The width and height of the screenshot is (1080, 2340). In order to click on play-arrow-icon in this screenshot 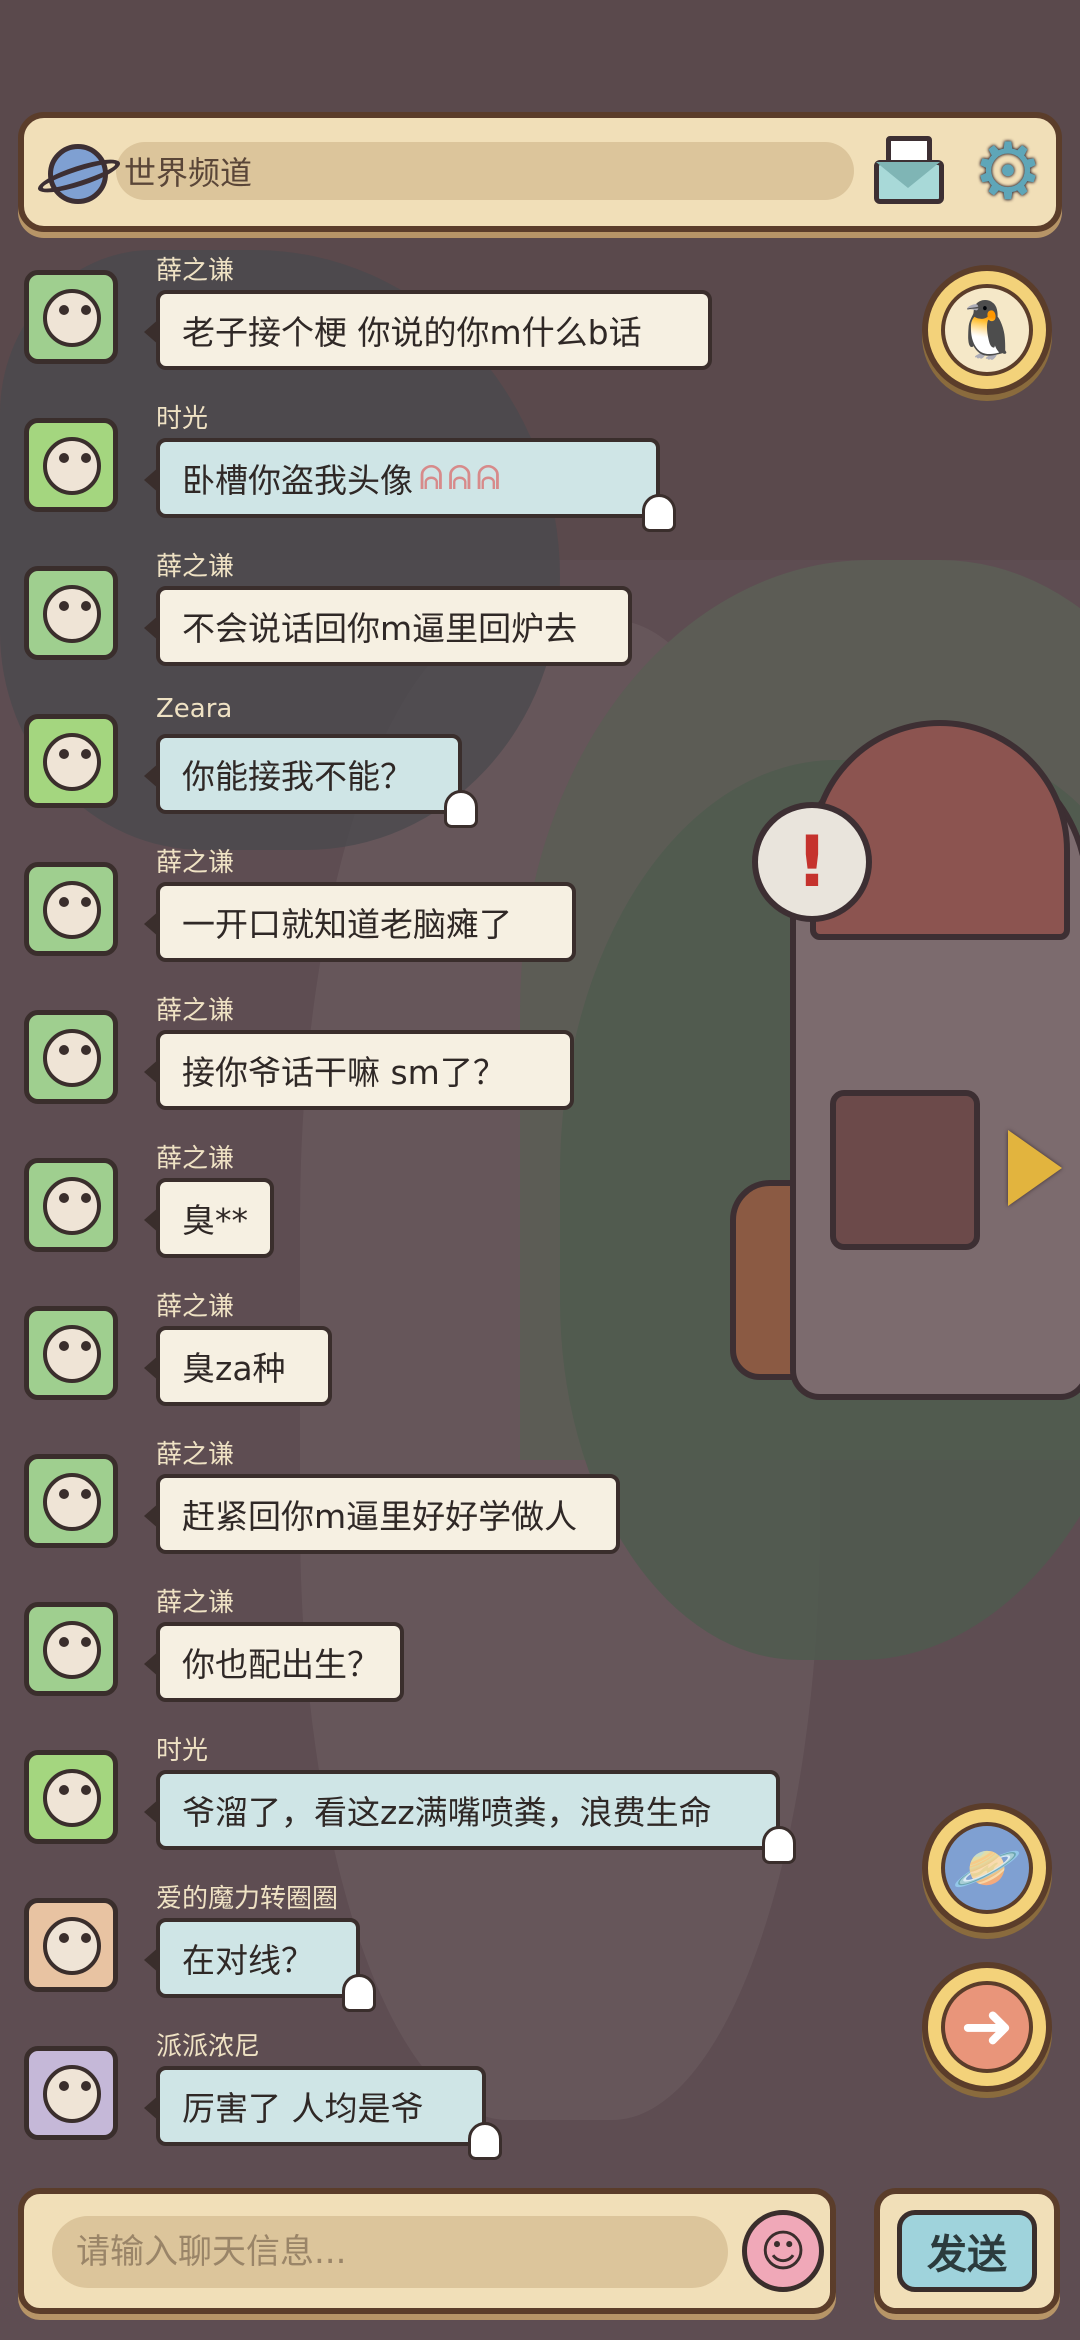, I will do `click(1035, 1168)`.